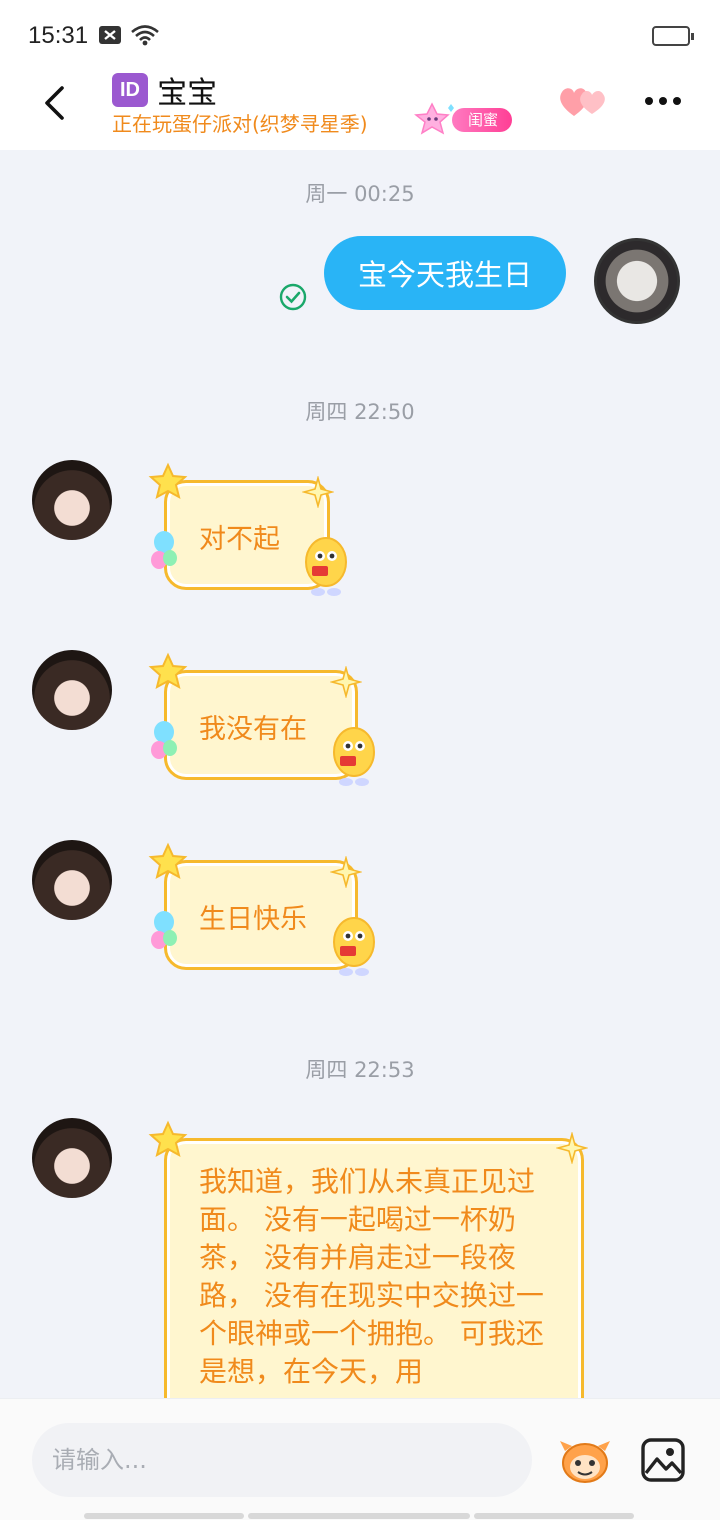 This screenshot has width=720, height=1520. What do you see at coordinates (584, 102) in the screenshot?
I see `hearts-icon` at bounding box center [584, 102].